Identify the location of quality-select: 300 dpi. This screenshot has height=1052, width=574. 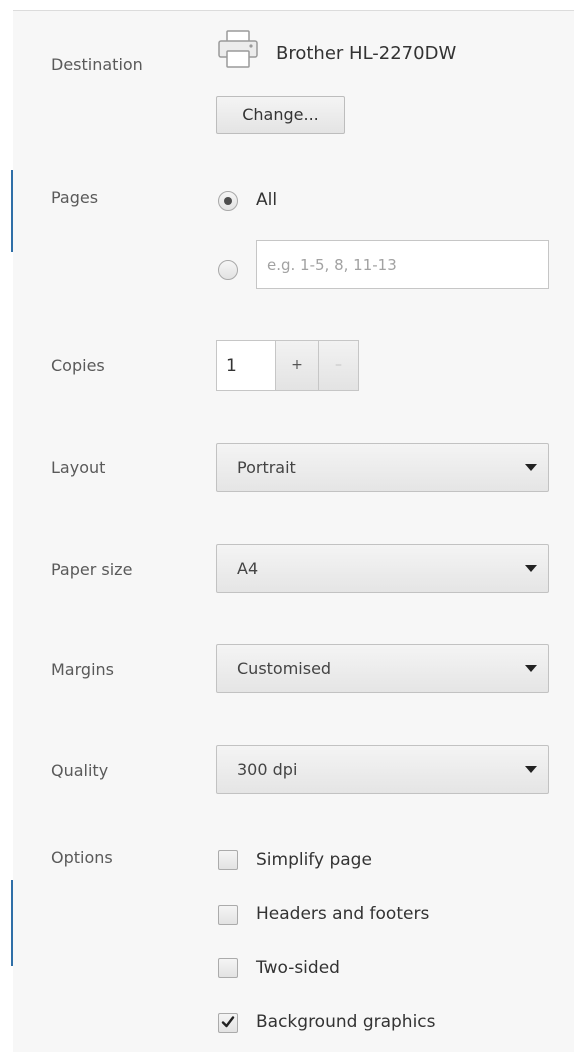
(382, 769).